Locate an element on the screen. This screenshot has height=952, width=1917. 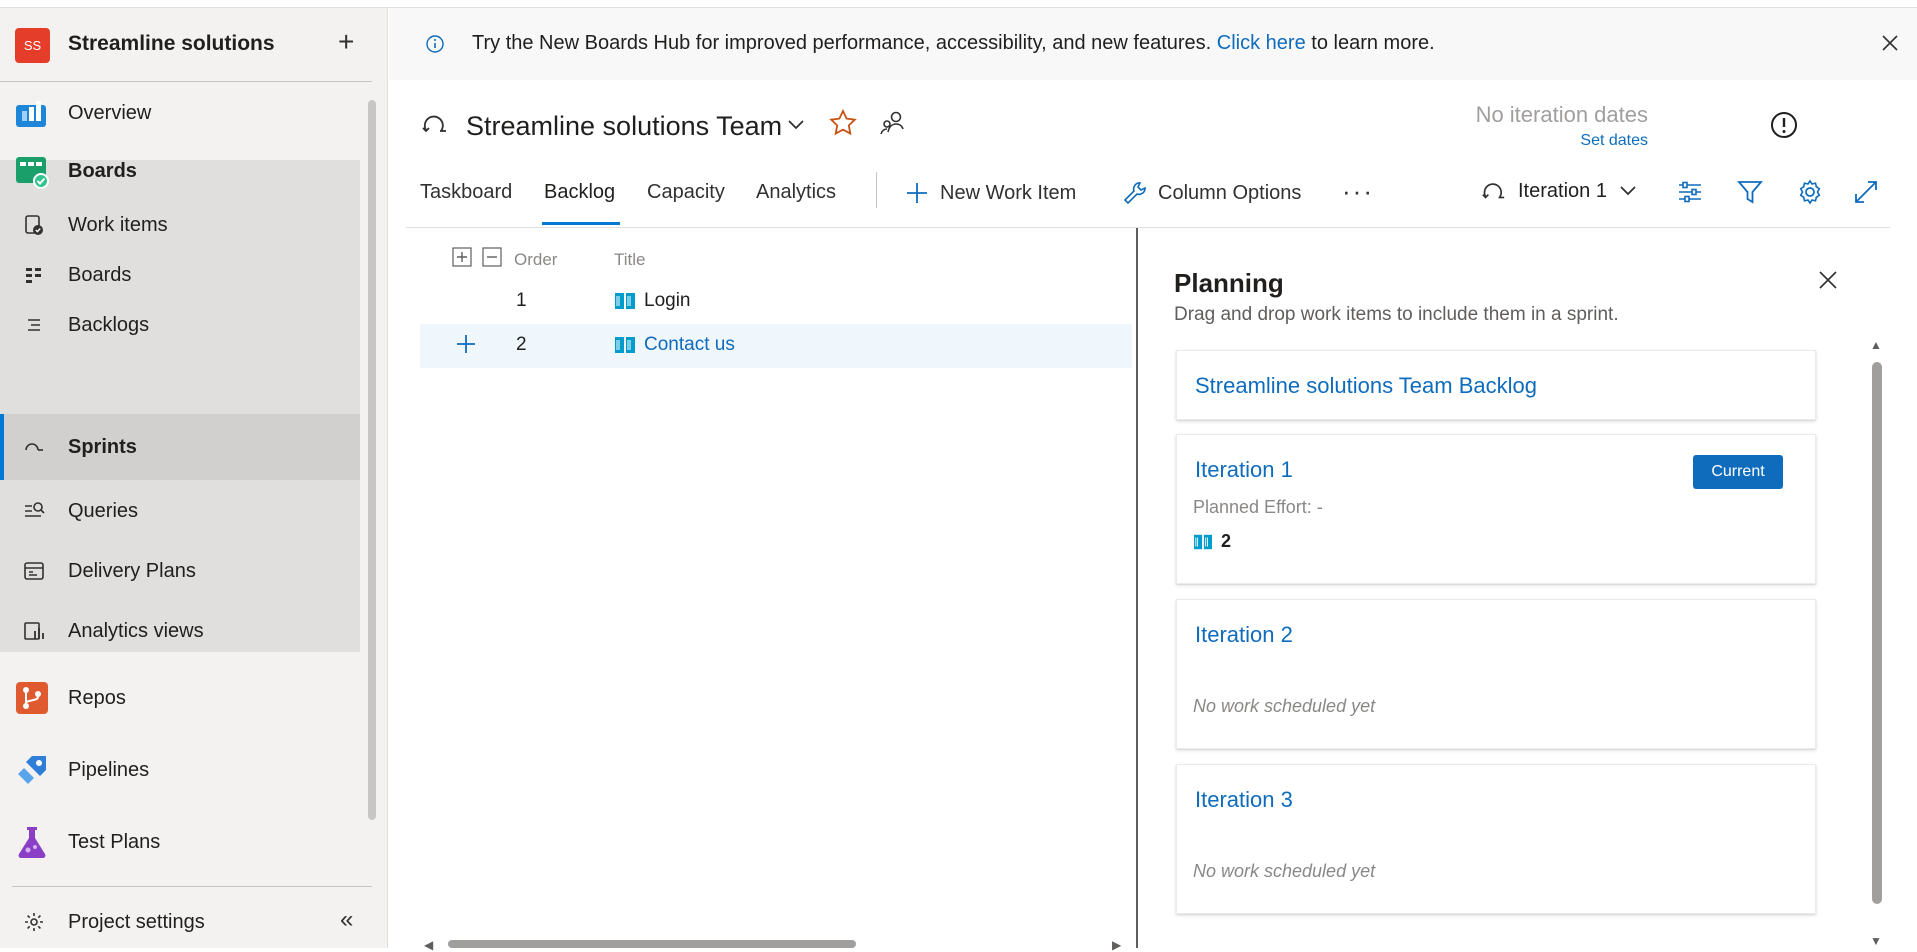
sidebar-item-backlogs: Backlogs is located at coordinates (180, 325).